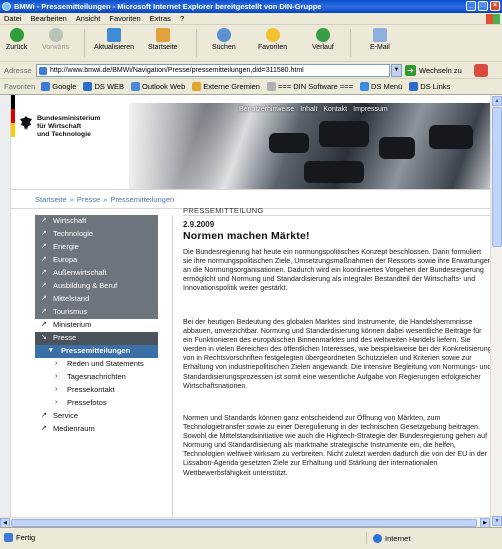 This screenshot has height=549, width=502. I want to click on menu-ansicht: Ansicht, so click(88, 18).